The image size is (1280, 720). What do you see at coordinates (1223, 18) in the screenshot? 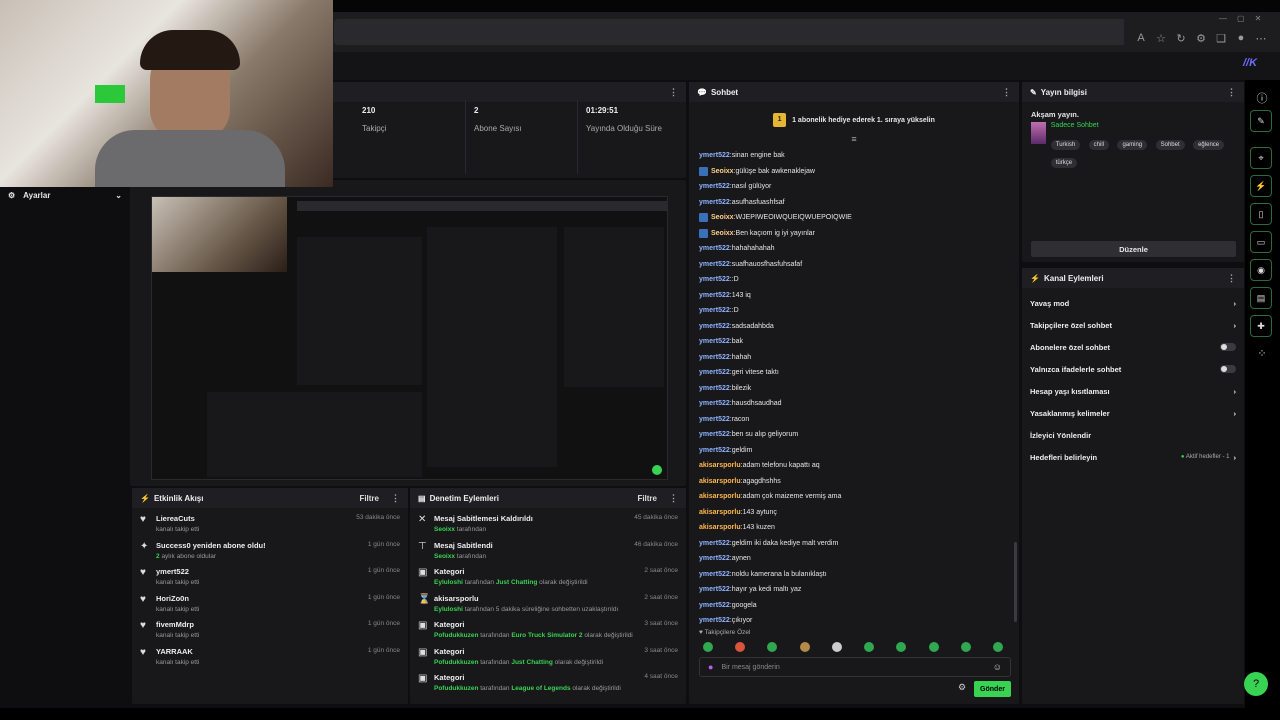
I see `minimize-icon: —` at bounding box center [1223, 18].